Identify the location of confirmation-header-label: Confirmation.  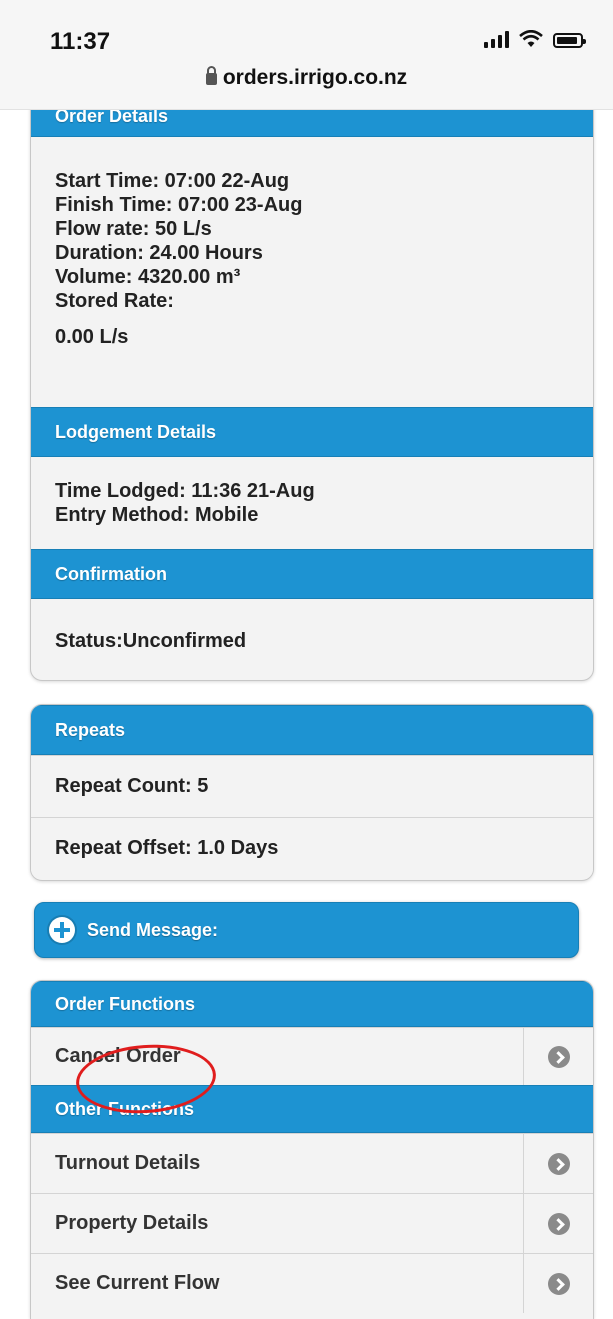
(111, 573).